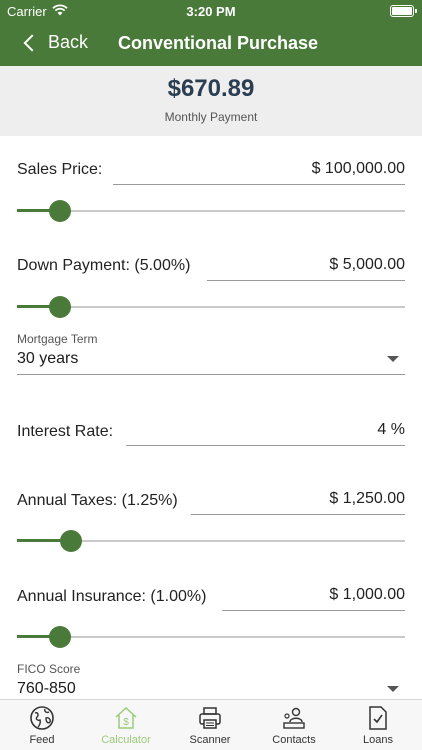  I want to click on monthly-payment-caption: Monthly Payment, so click(211, 117).